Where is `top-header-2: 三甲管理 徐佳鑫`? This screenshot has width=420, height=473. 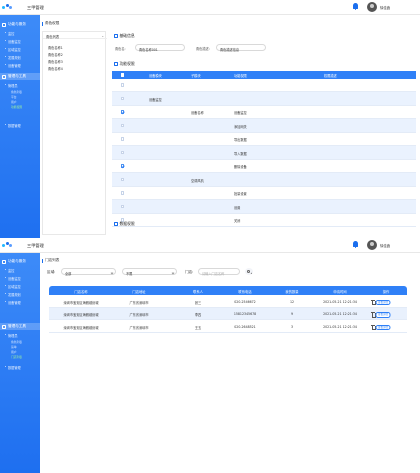 top-header-2: 三甲管理 徐佳鑫 is located at coordinates (210, 245).